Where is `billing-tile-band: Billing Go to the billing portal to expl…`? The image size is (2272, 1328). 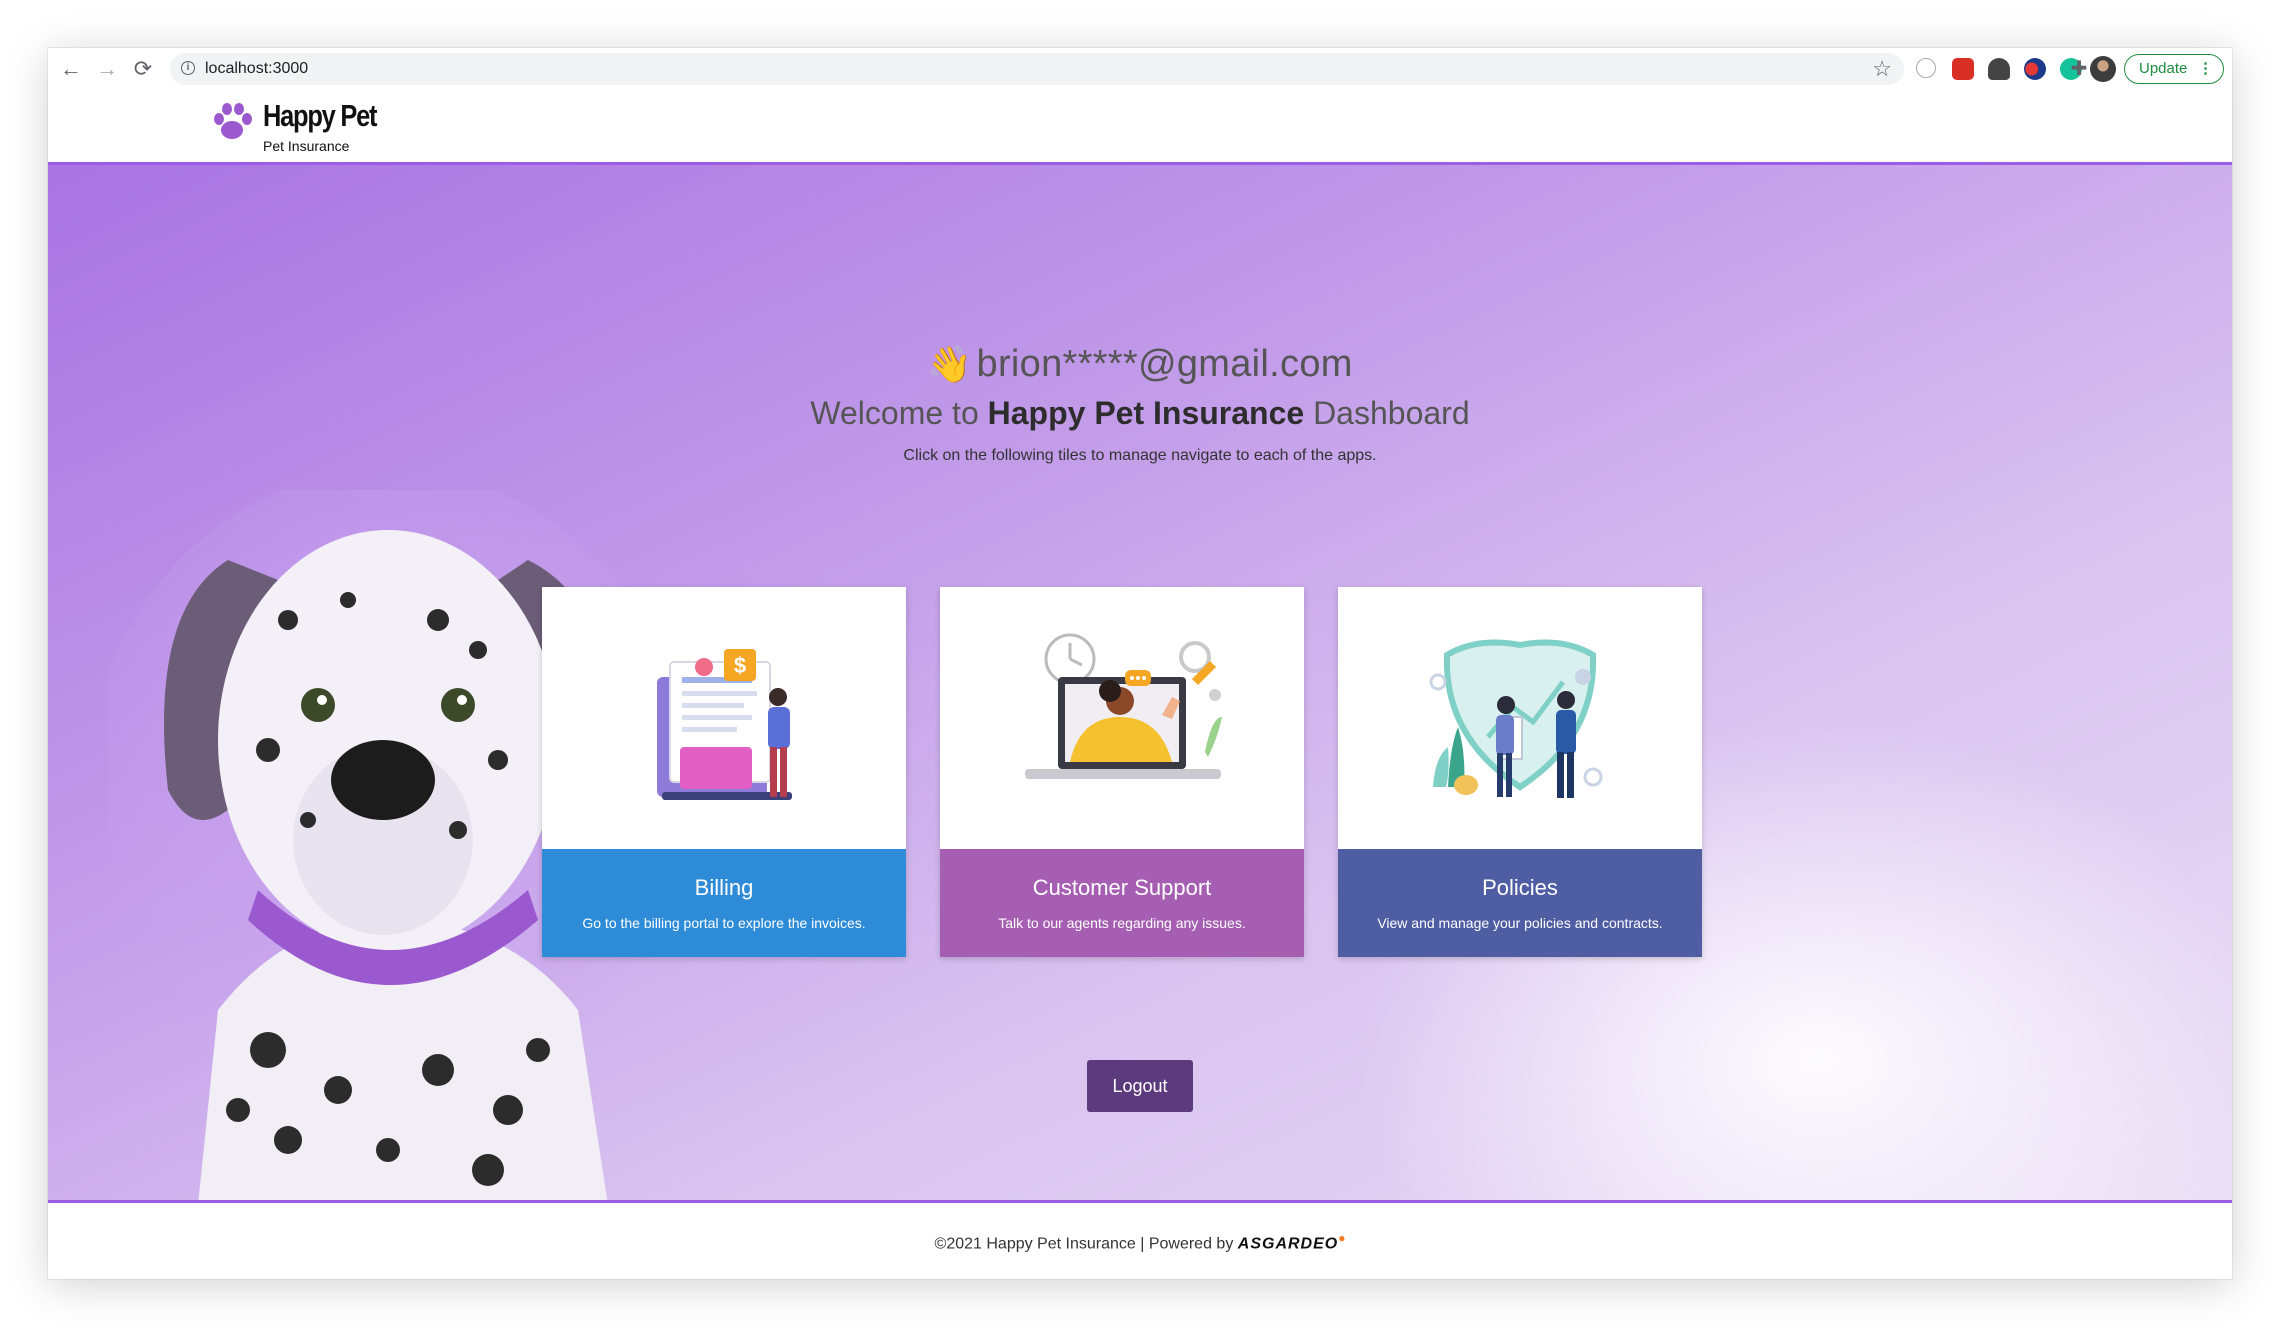 billing-tile-band: Billing Go to the billing portal to expl… is located at coordinates (724, 903).